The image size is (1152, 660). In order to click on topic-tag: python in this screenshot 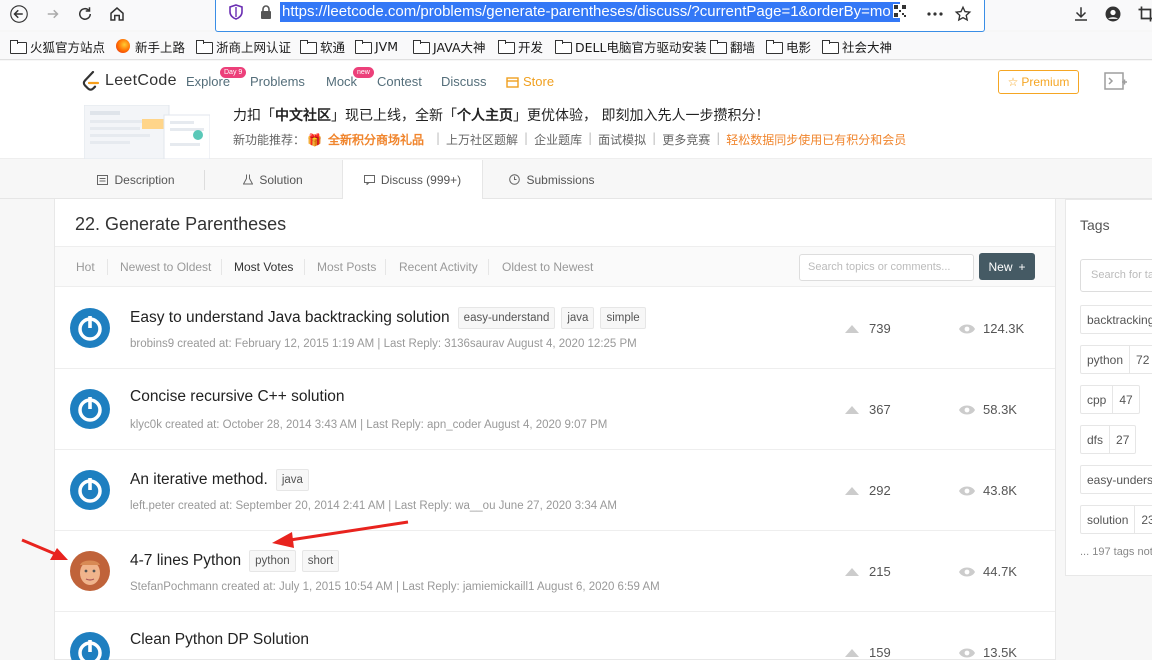, I will do `click(272, 561)`.